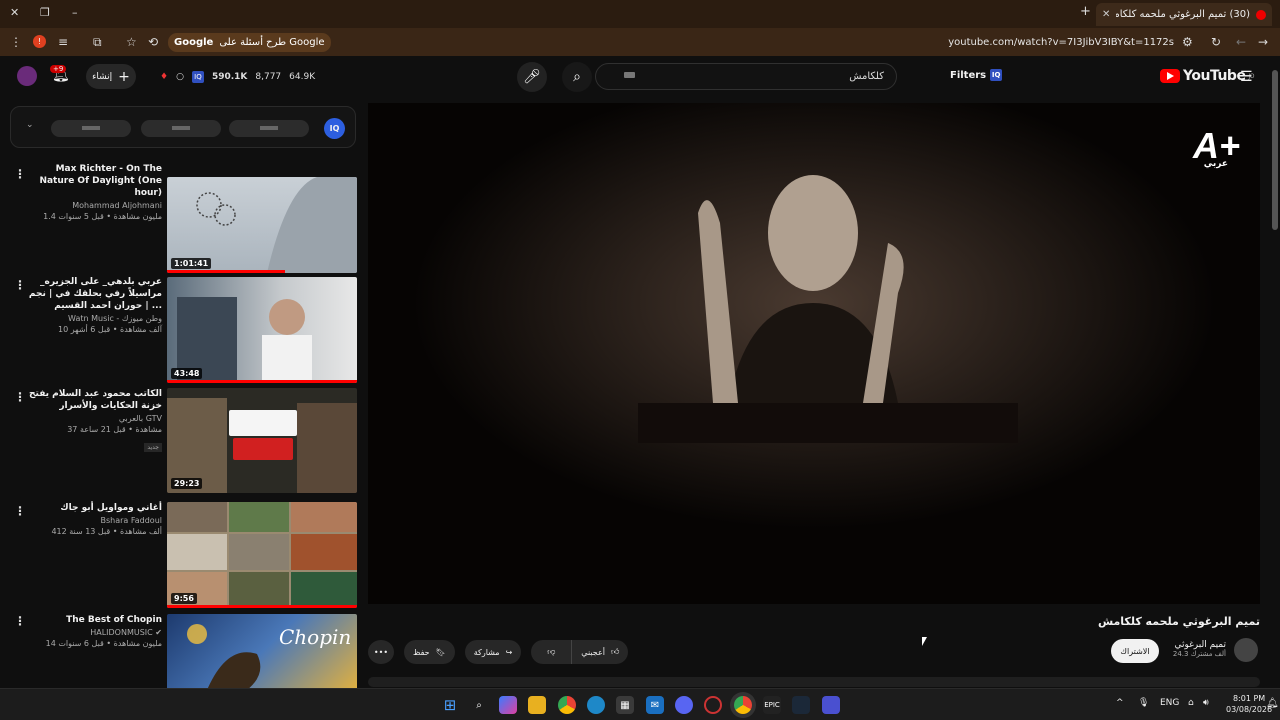 The width and height of the screenshot is (1280, 720). Describe the element at coordinates (615, 651) in the screenshot. I see `thumbs-up-icon: 👍︎` at that location.